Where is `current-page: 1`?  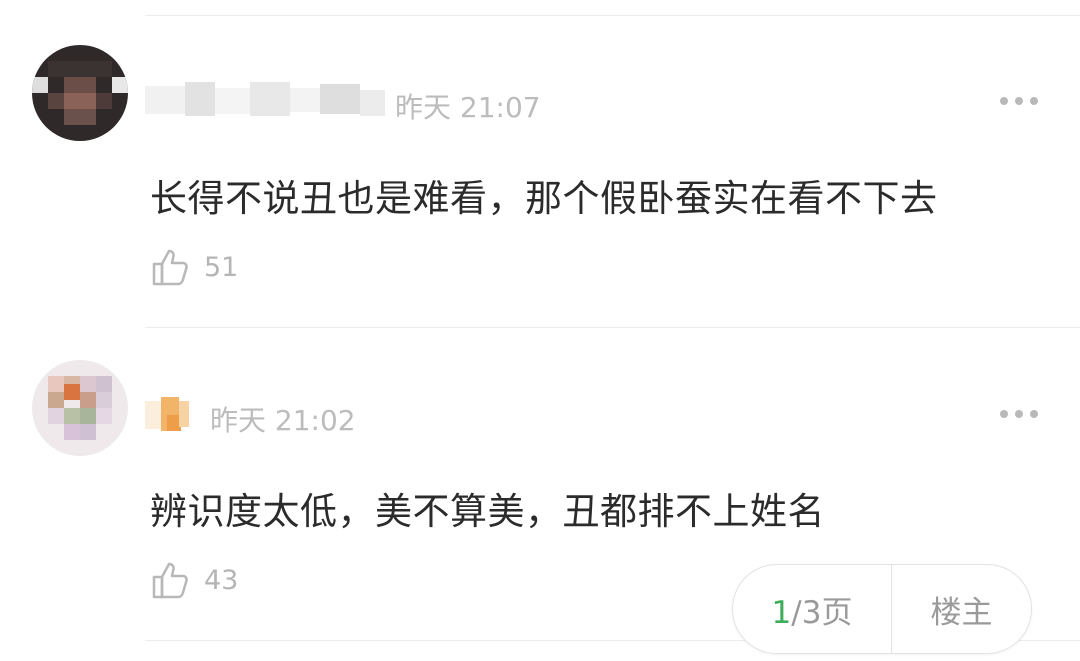
current-page: 1 is located at coordinates (781, 612).